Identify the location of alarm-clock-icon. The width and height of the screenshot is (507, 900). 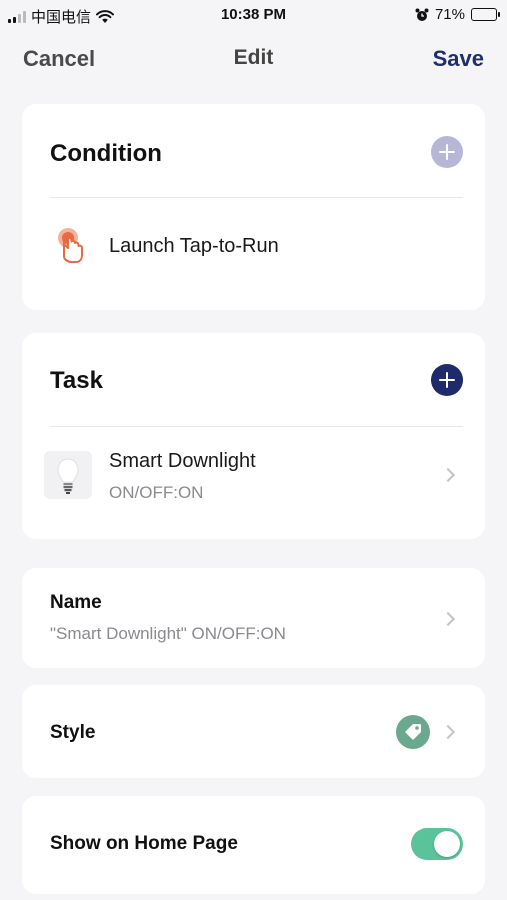
(422, 14).